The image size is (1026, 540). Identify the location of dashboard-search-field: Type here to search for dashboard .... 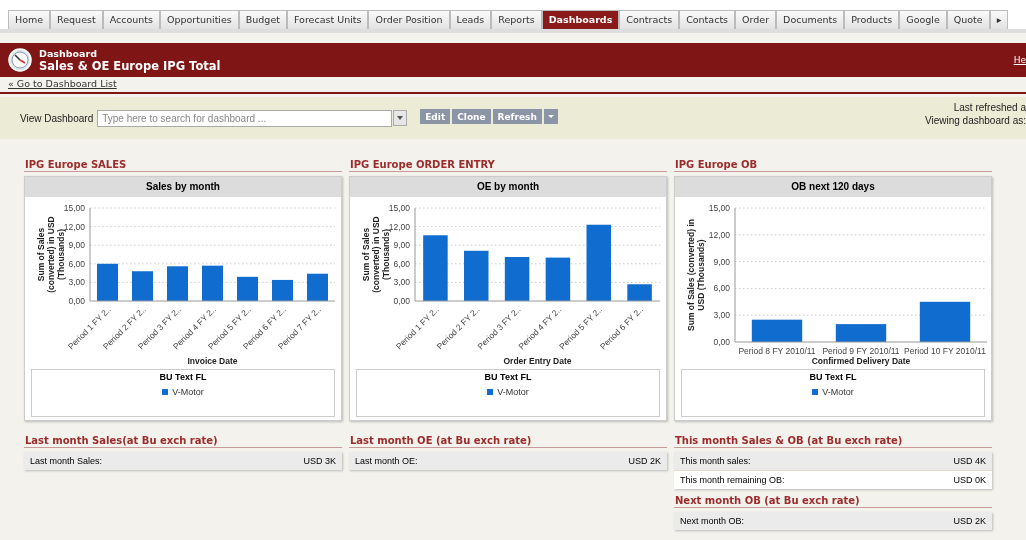
(245, 118).